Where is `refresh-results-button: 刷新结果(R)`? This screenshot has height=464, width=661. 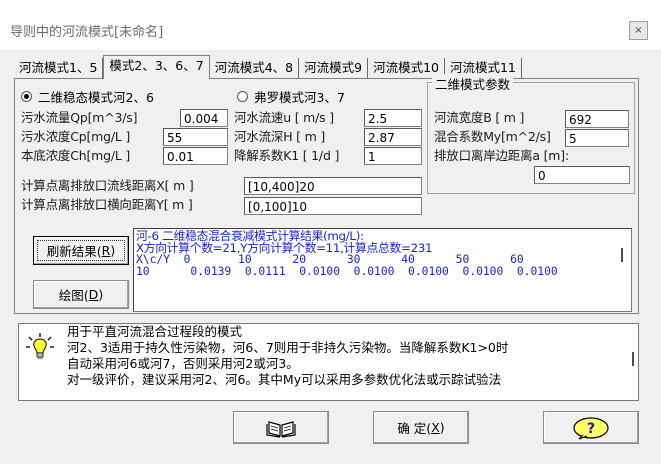
refresh-results-button: 刷新结果(R) is located at coordinates (81, 250).